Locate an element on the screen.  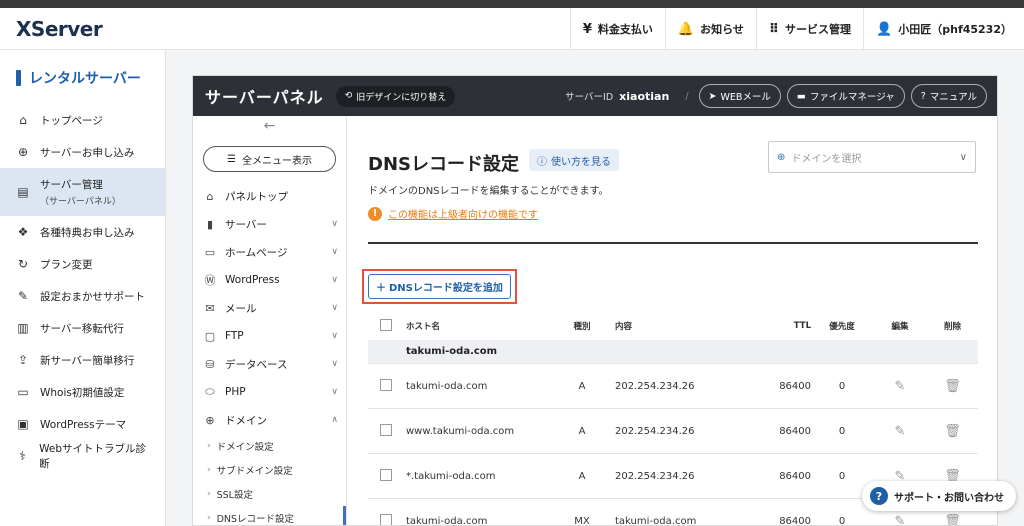
panel-subnav-ssl: › SSL設定 is located at coordinates (269, 494).